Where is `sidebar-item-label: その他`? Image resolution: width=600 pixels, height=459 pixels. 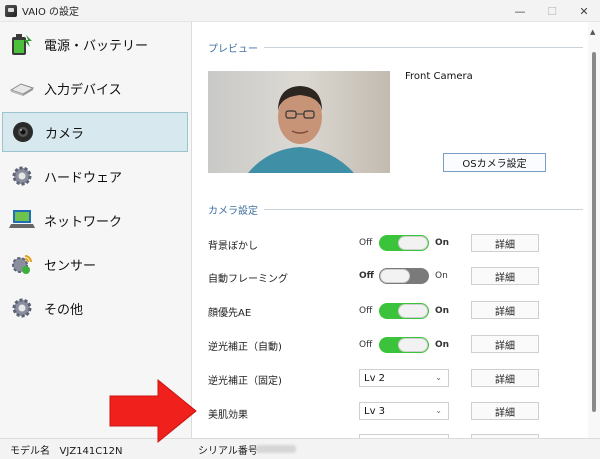
sidebar-item-label: その他 is located at coordinates (64, 310).